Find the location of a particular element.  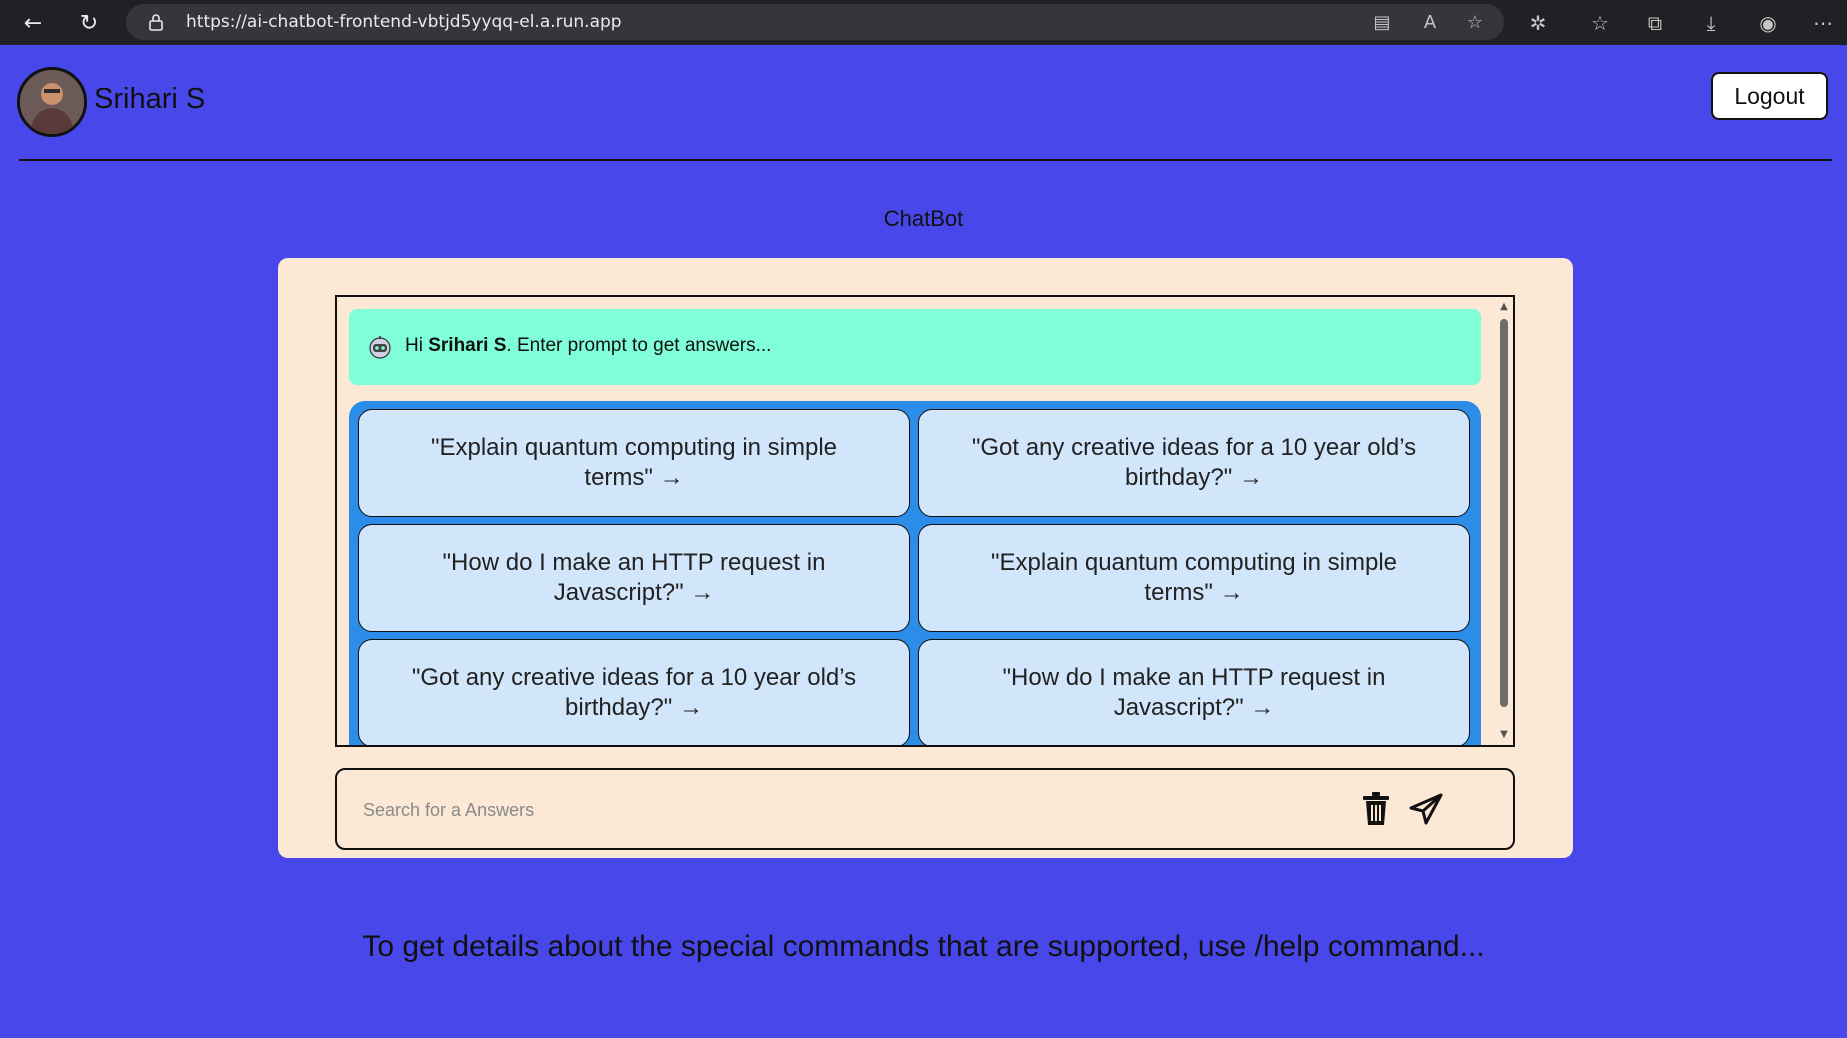

avatar is located at coordinates (52, 102).